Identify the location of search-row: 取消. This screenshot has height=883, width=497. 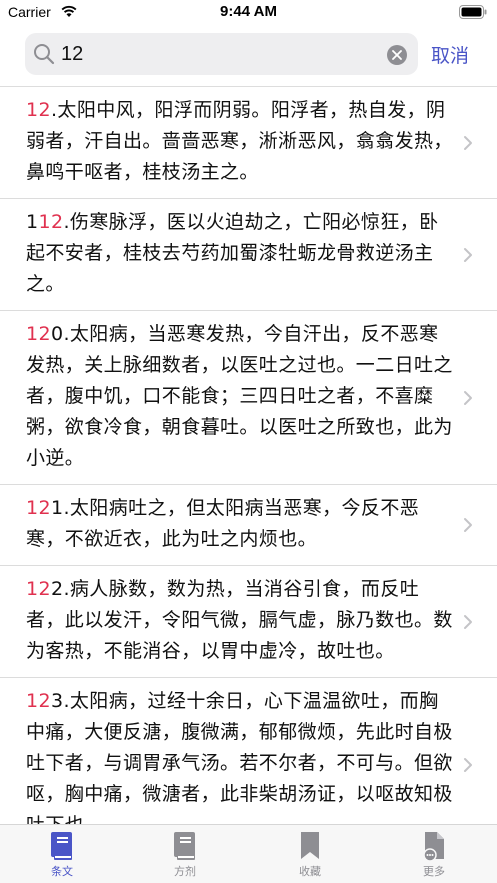
(248, 56).